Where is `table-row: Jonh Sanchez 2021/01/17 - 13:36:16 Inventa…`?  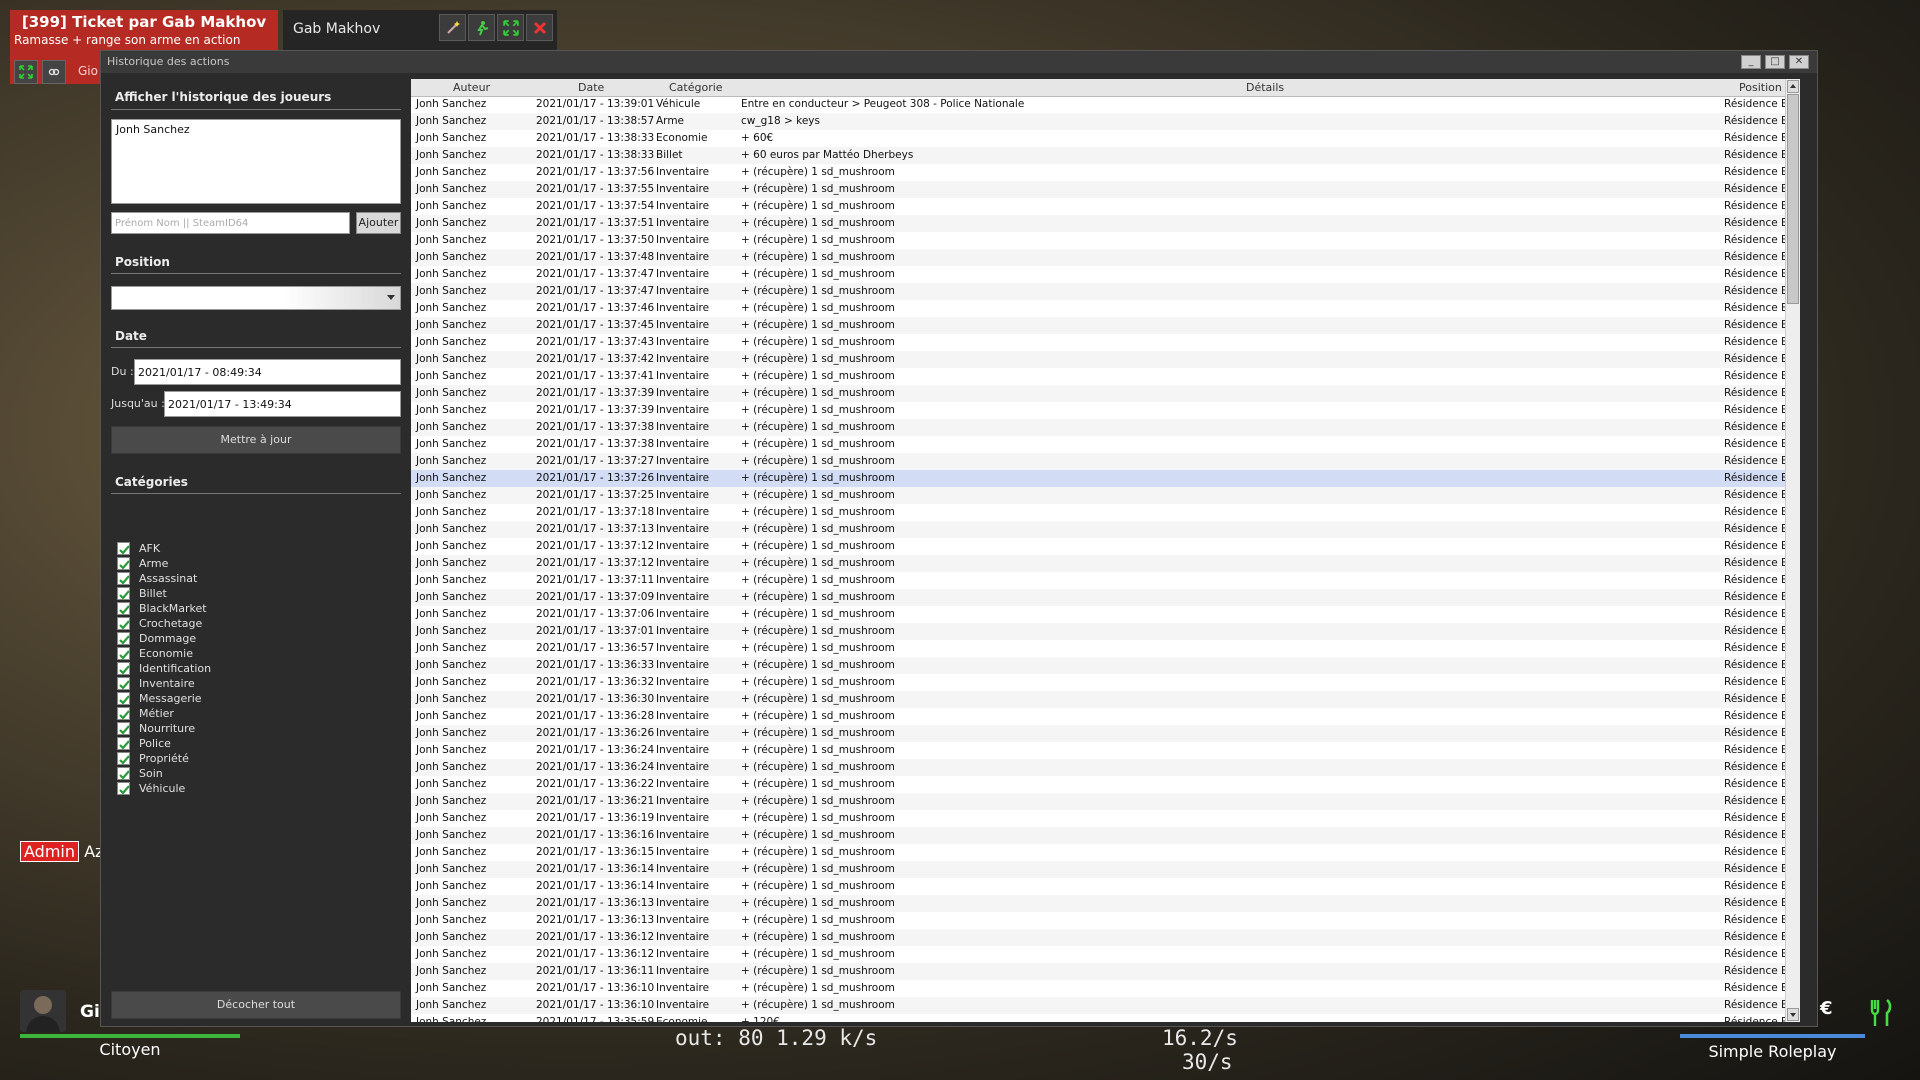
table-row: Jonh Sanchez 2021/01/17 - 13:36:16 Inventa… is located at coordinates (1098, 835).